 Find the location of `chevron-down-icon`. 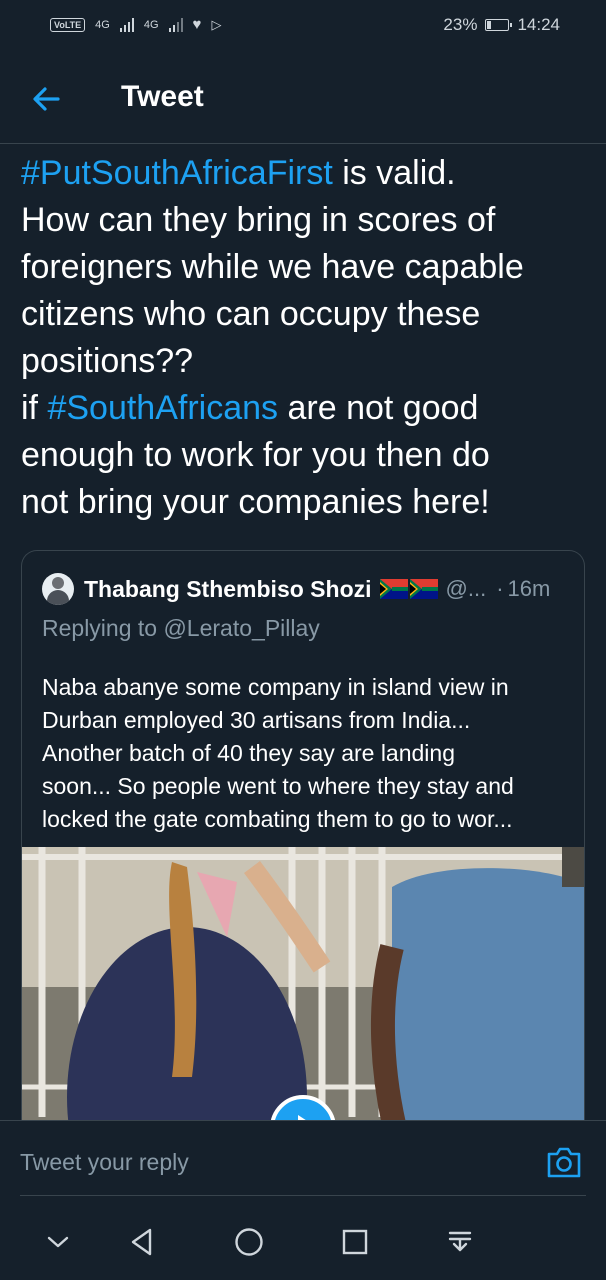

chevron-down-icon is located at coordinates (58, 1242).